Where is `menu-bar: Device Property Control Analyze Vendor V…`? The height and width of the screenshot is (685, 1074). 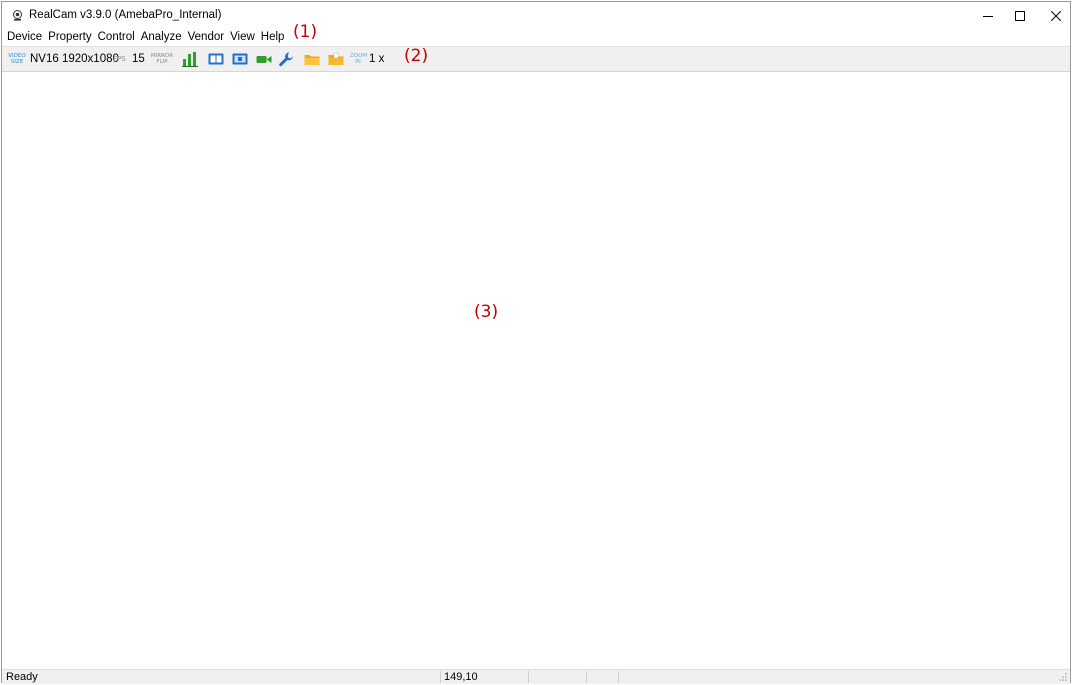
menu-bar: Device Property Control Analyze Vendor V… is located at coordinates (536, 37).